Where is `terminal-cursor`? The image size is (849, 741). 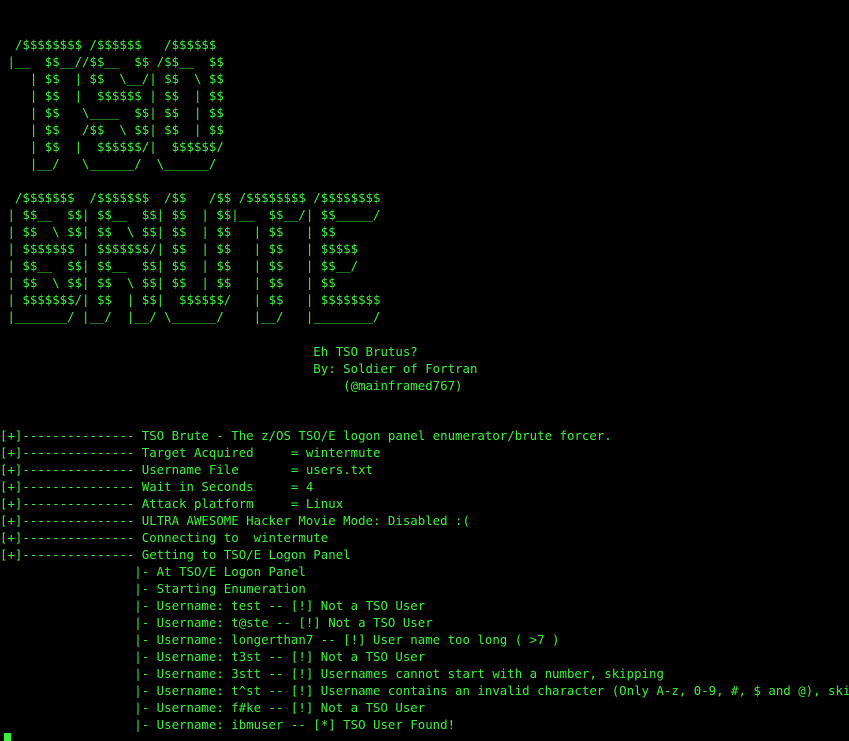 terminal-cursor is located at coordinates (7, 737).